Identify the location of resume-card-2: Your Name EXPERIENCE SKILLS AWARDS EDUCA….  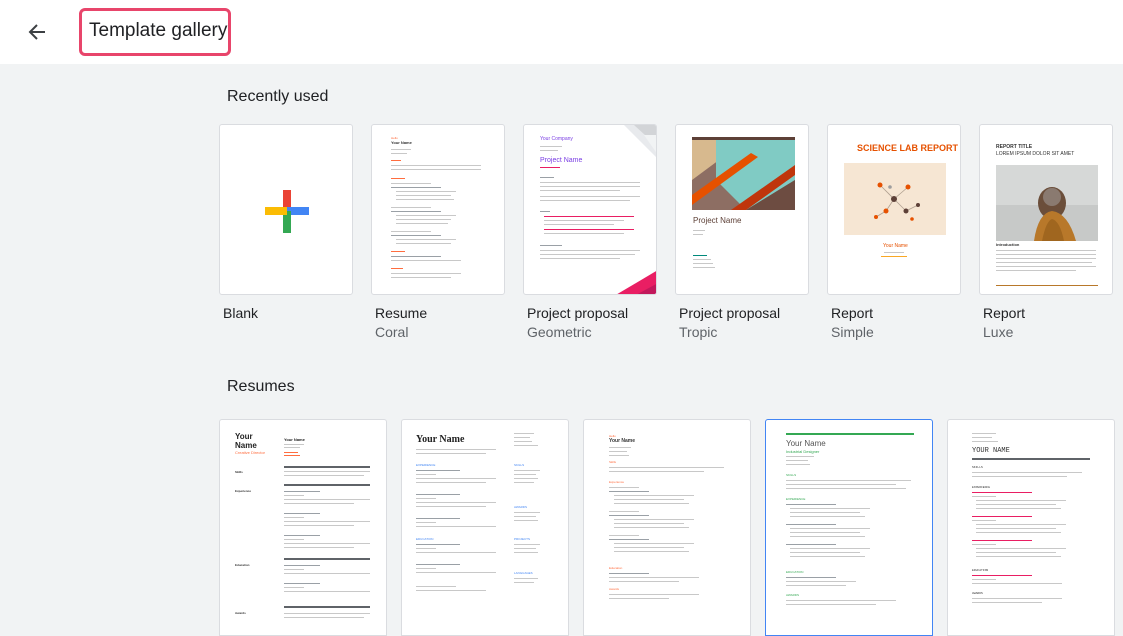
(485, 527).